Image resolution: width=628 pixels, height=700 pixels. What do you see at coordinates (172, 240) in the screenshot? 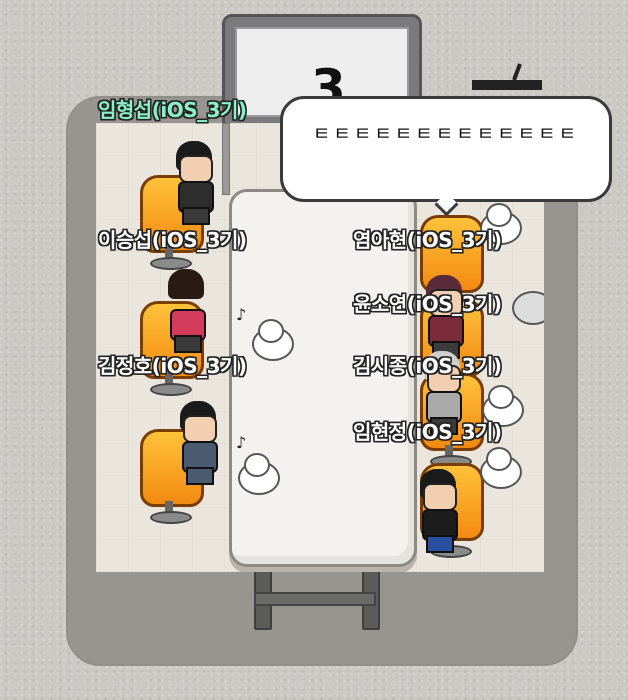
I see `player-name-tag: 이승섭(iOS_3기)` at bounding box center [172, 240].